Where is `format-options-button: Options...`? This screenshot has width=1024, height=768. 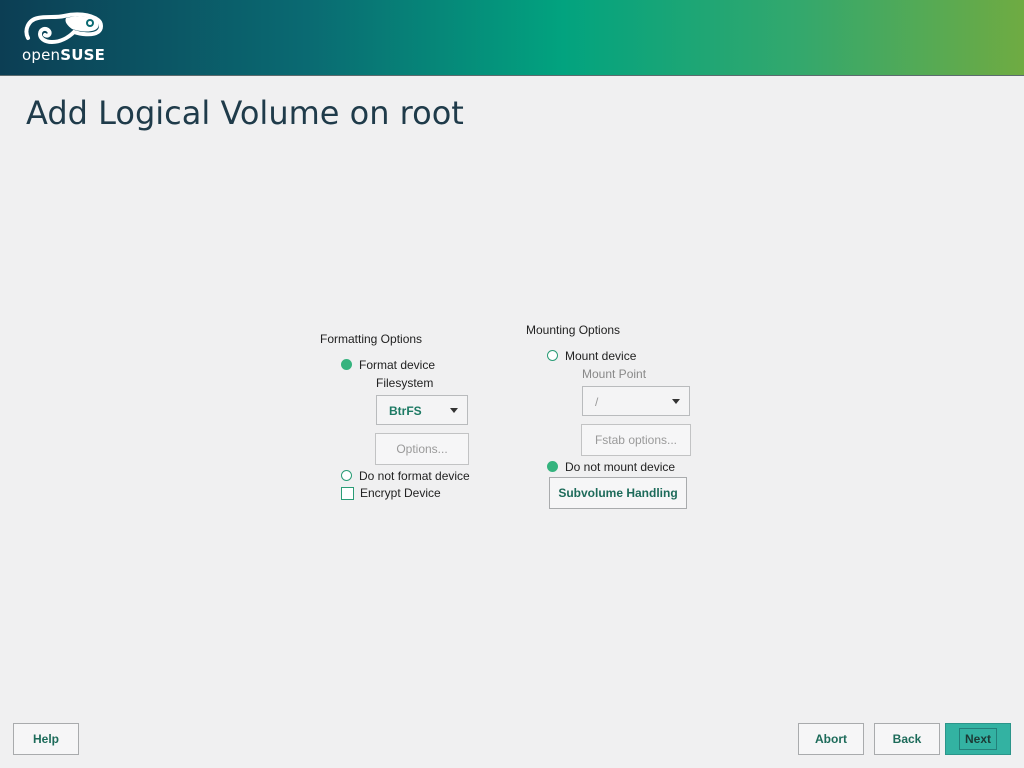 format-options-button: Options... is located at coordinates (422, 449).